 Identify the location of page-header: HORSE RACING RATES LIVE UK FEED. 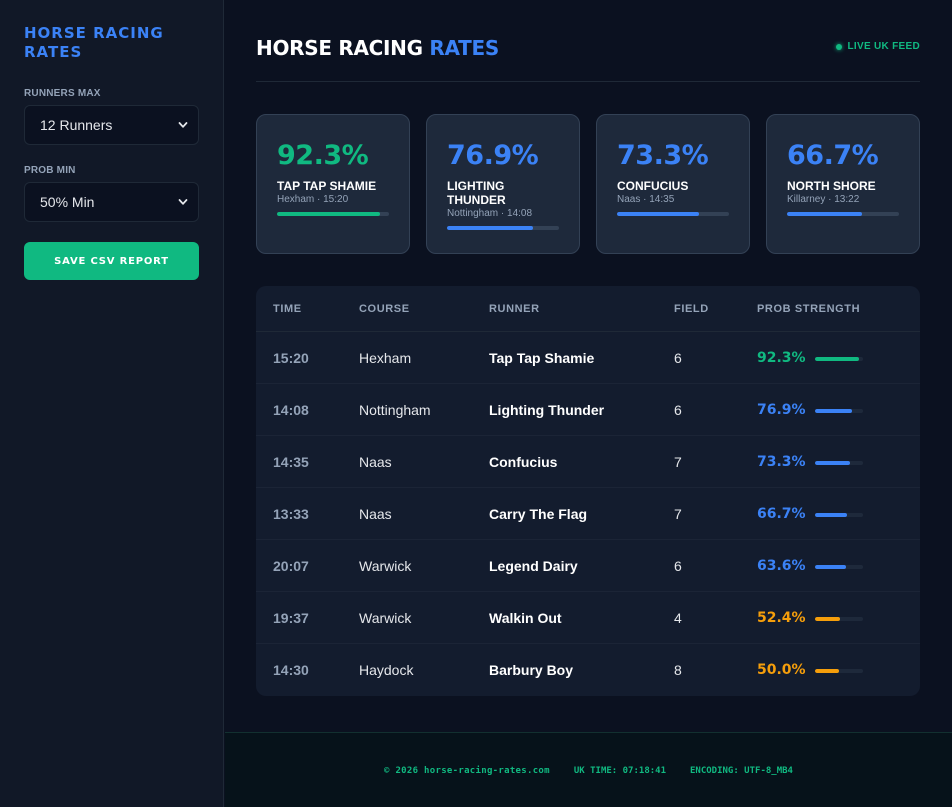
(588, 41).